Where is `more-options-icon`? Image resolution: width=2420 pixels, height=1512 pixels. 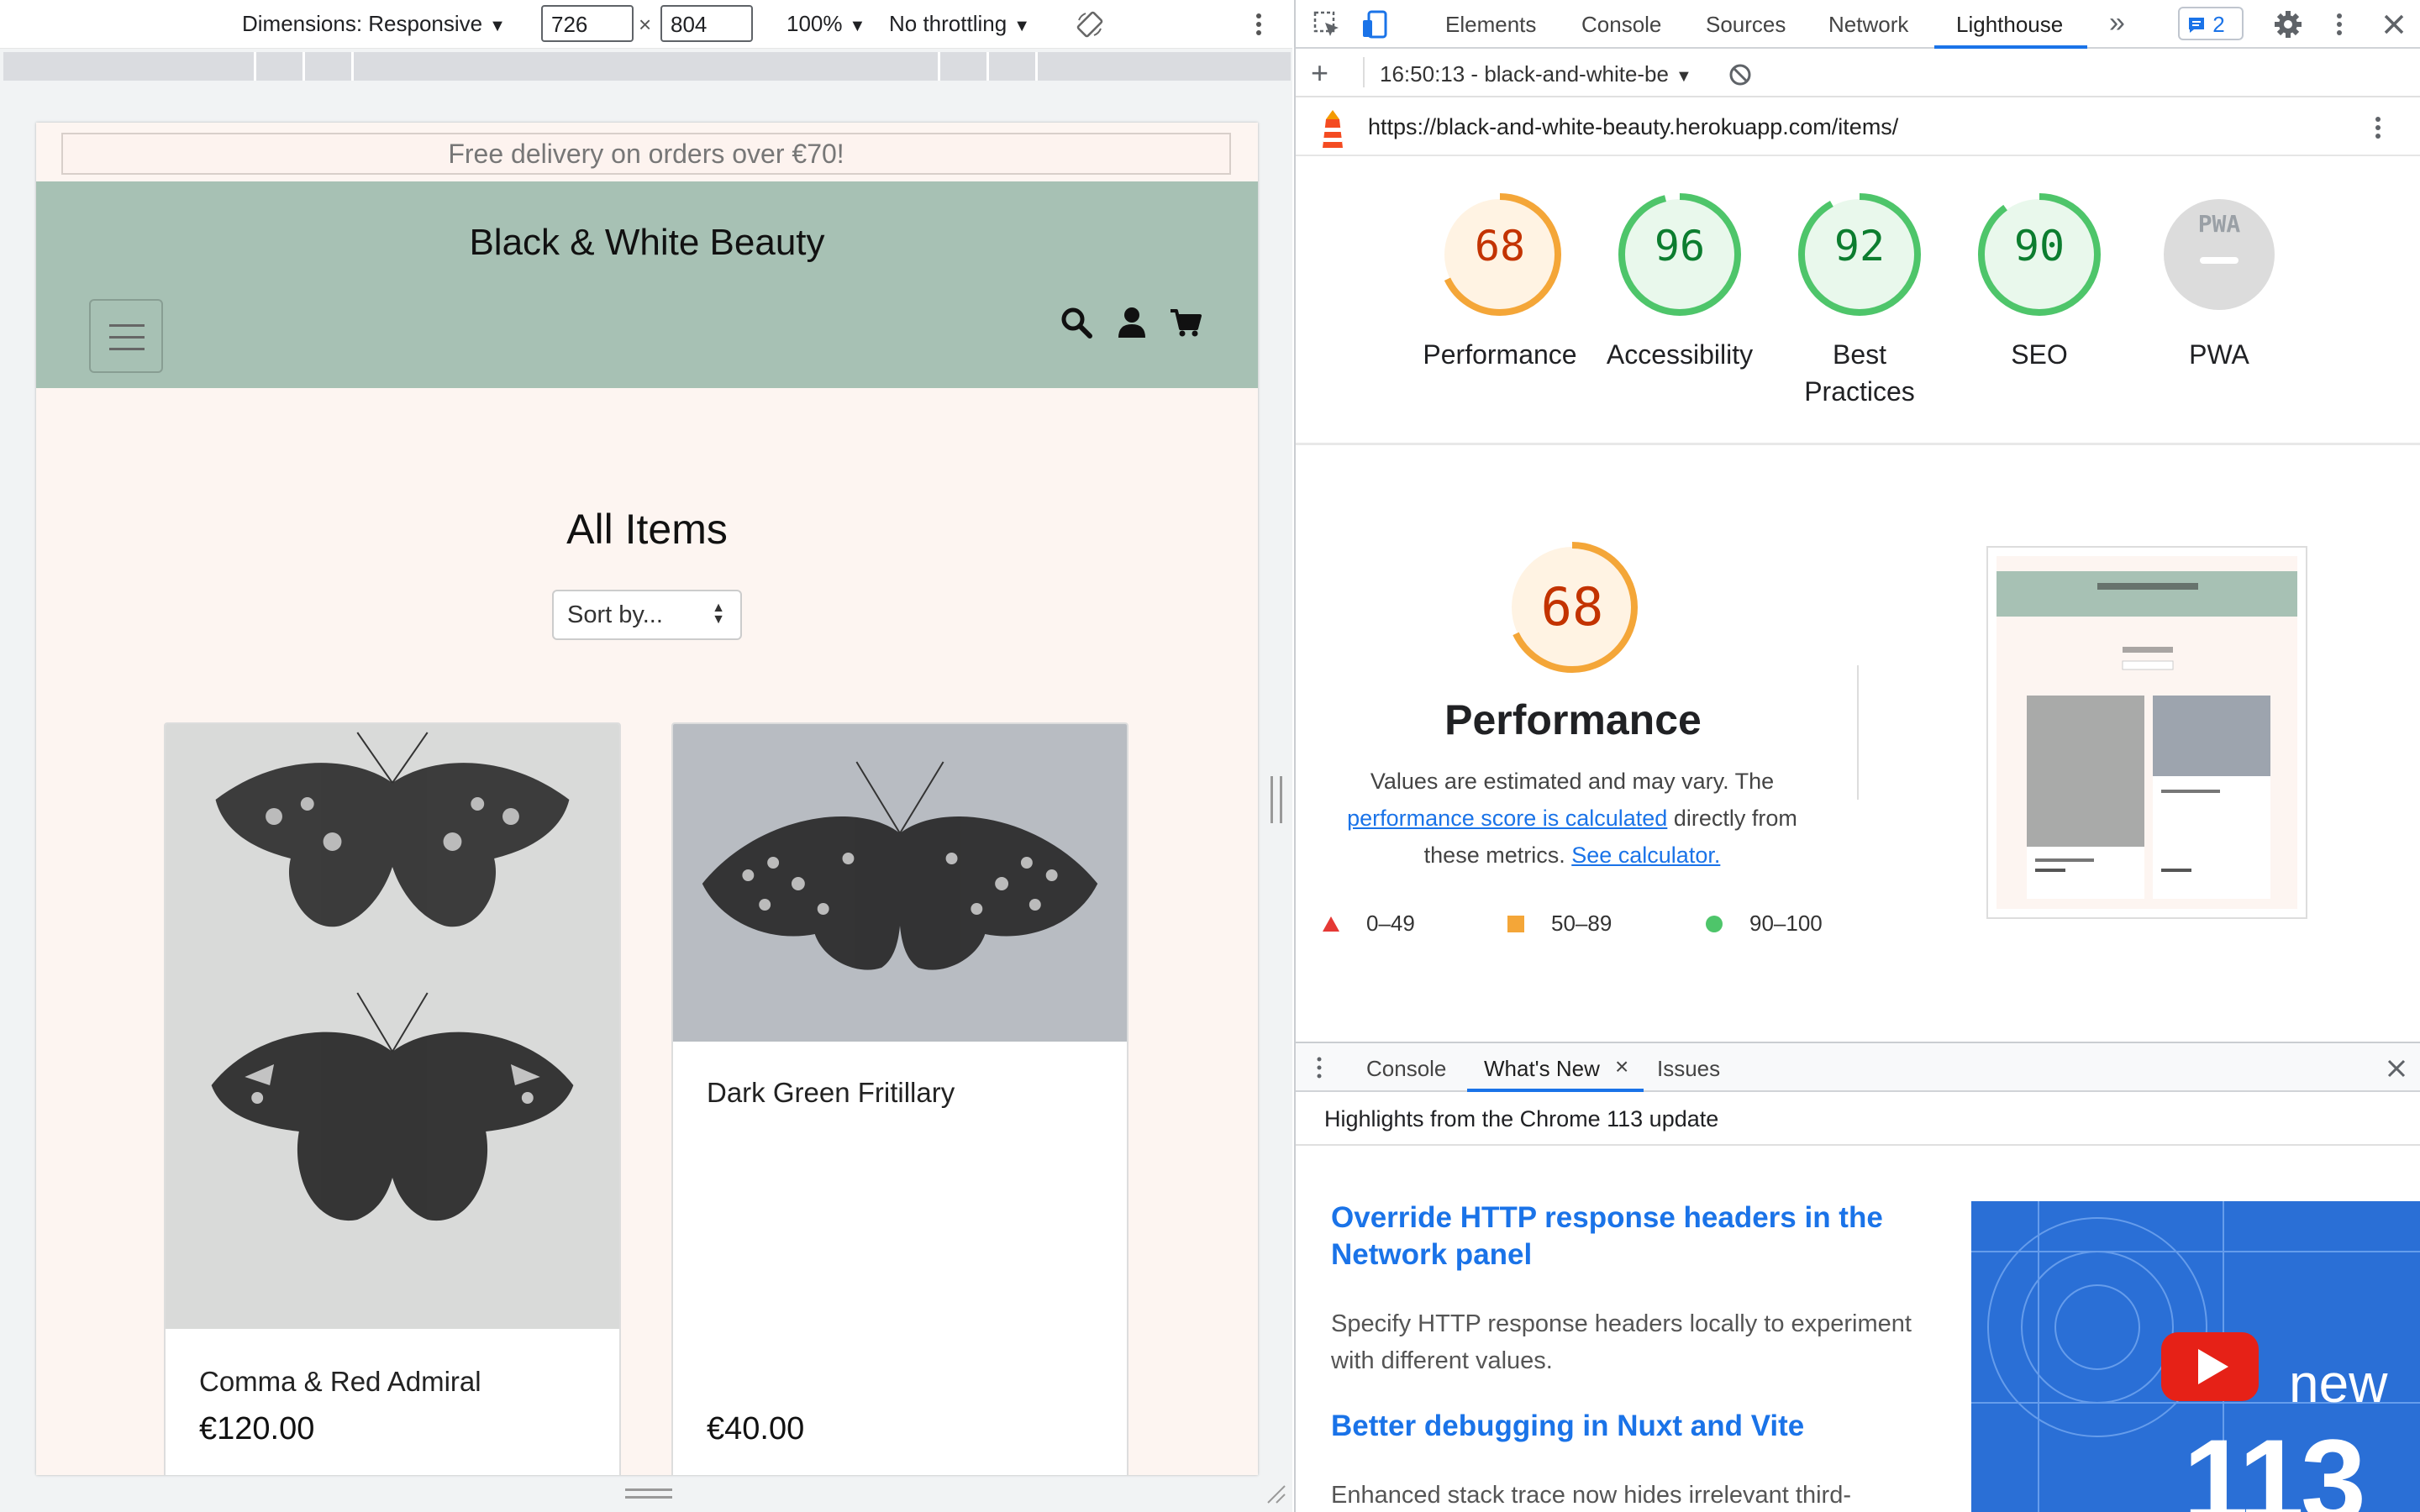 more-options-icon is located at coordinates (1258, 24).